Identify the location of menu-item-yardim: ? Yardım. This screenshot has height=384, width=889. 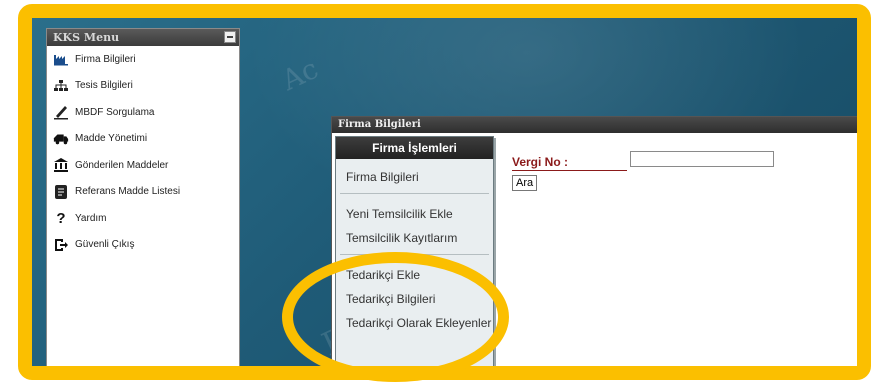
(143, 218).